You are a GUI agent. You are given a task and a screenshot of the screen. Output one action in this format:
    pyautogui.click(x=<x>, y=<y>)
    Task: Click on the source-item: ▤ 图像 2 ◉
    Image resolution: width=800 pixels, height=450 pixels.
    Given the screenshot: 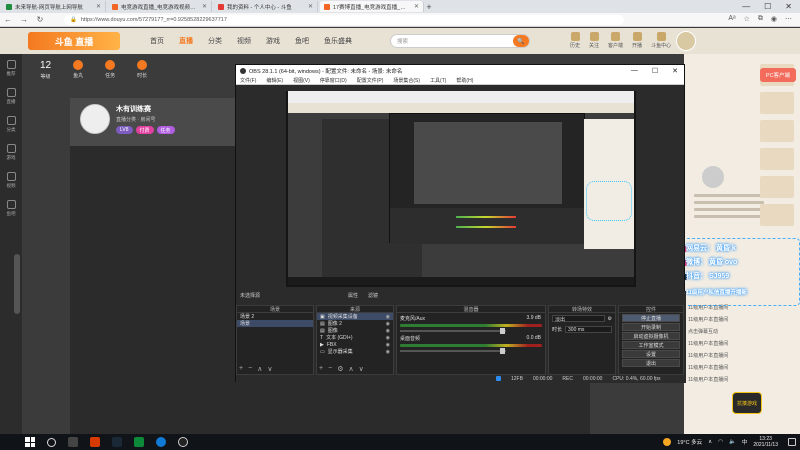 What is the action you would take?
    pyautogui.click(x=355, y=324)
    